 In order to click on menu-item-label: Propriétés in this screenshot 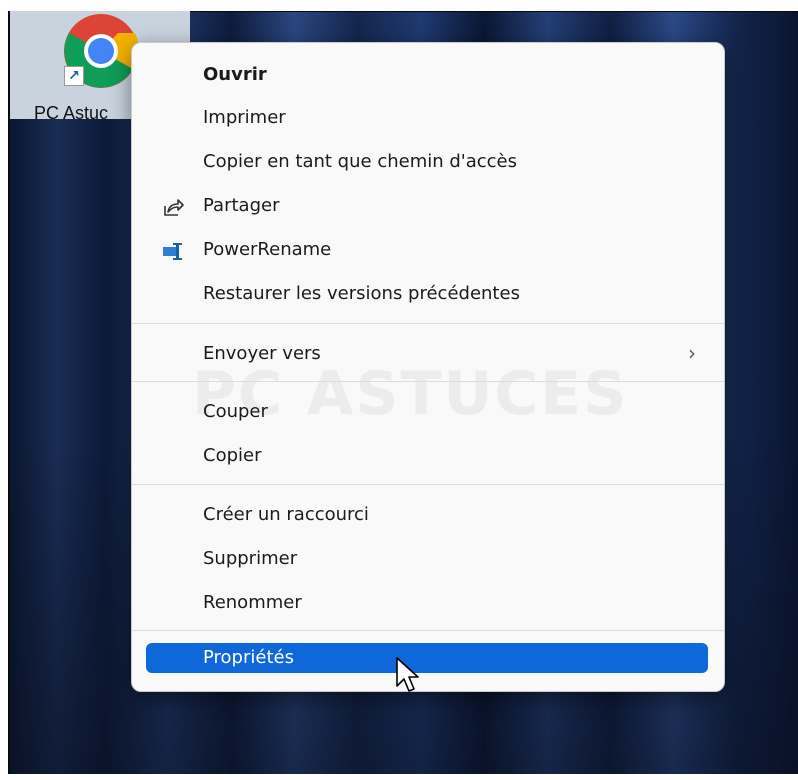, I will do `click(248, 657)`.